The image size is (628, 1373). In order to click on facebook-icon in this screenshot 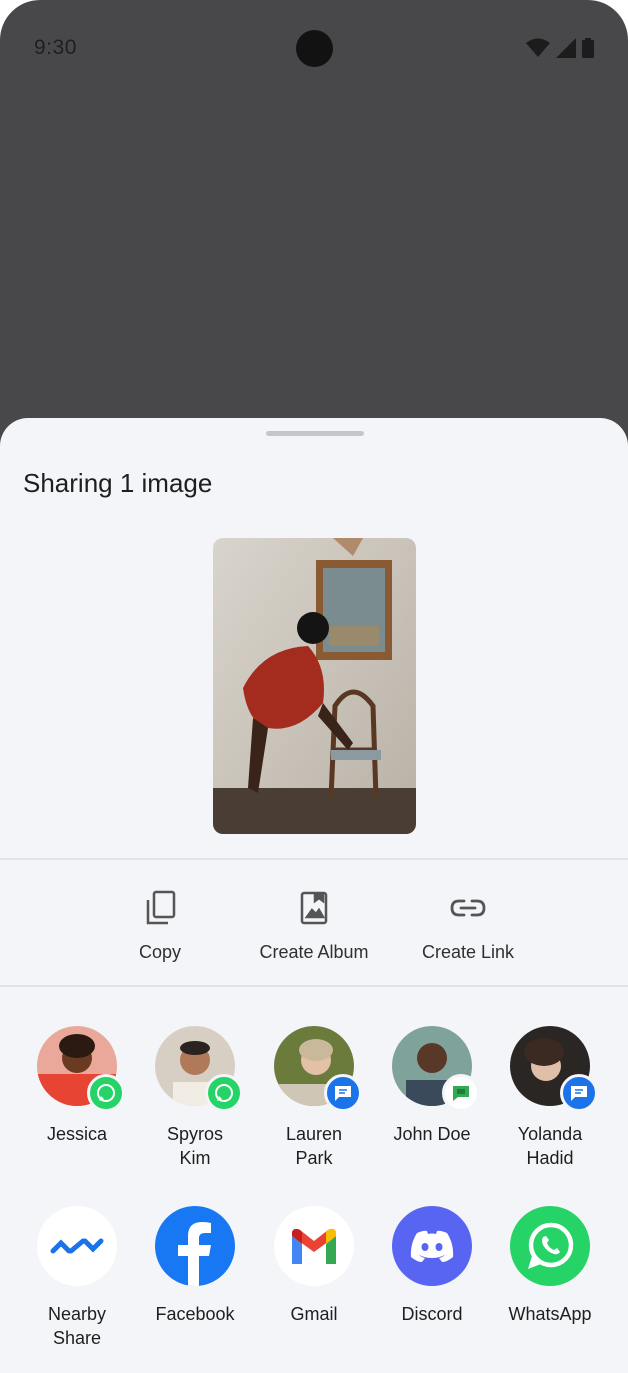, I will do `click(195, 1246)`.